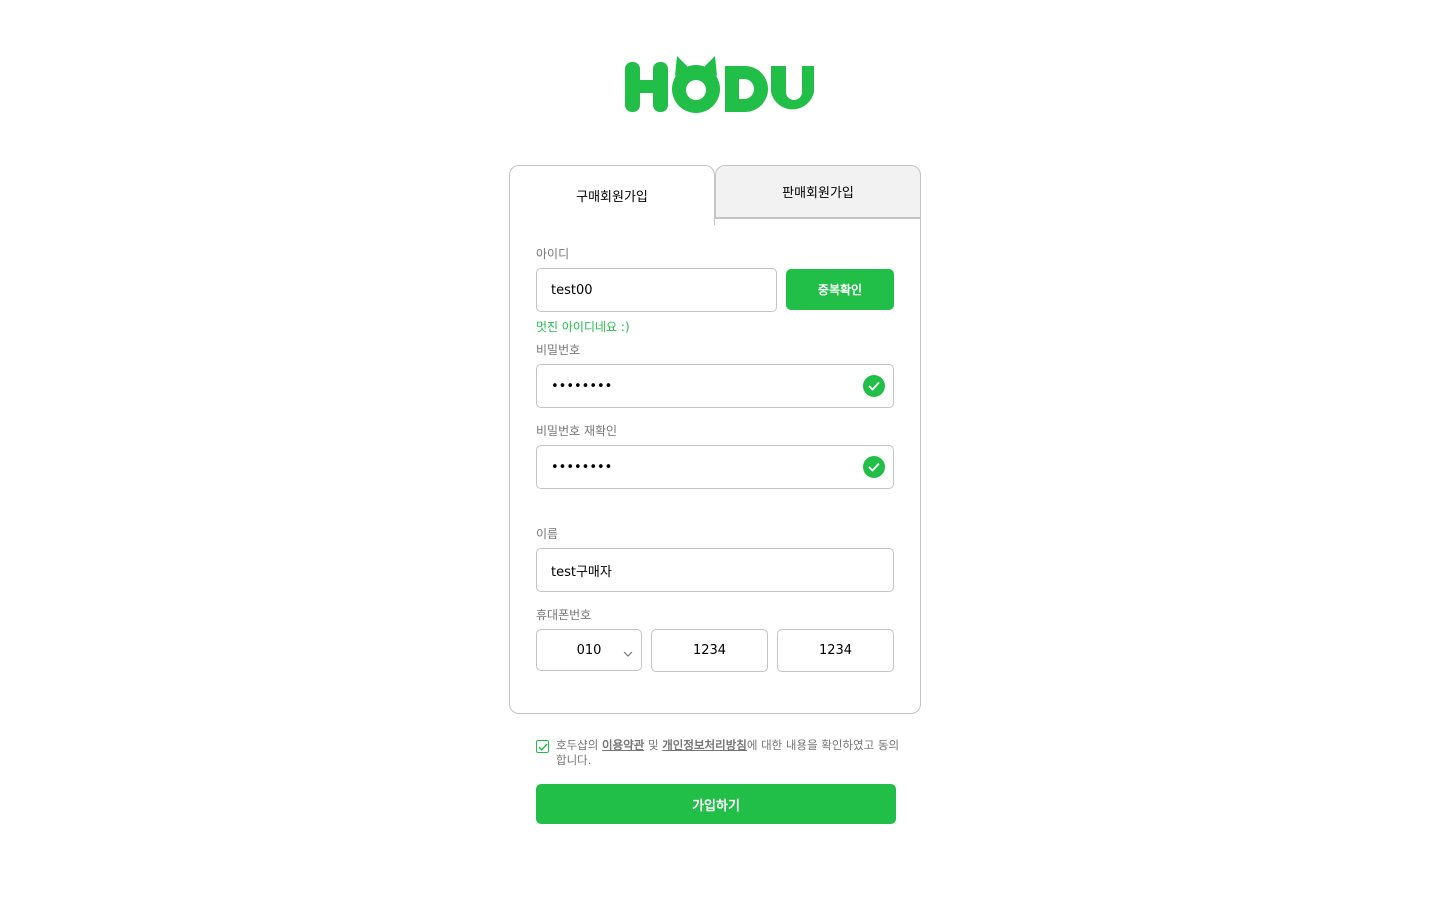 The image size is (1433, 923). What do you see at coordinates (553, 254) in the screenshot?
I see `id-label: 아이디` at bounding box center [553, 254].